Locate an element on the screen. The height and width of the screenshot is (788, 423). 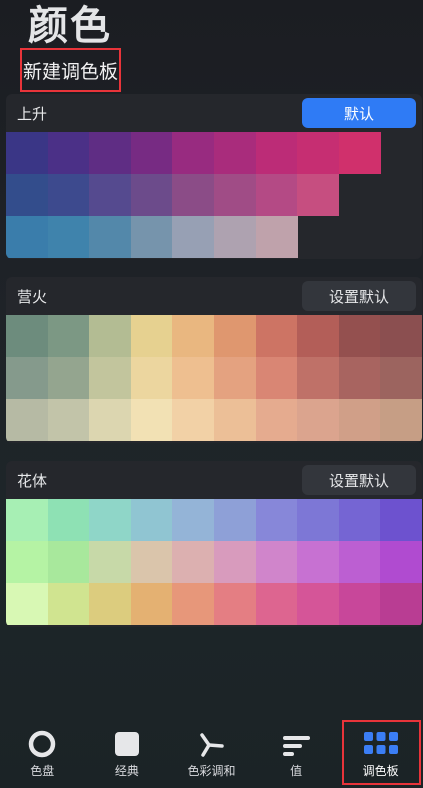
nav-value: 值 is located at coordinates (296, 752).